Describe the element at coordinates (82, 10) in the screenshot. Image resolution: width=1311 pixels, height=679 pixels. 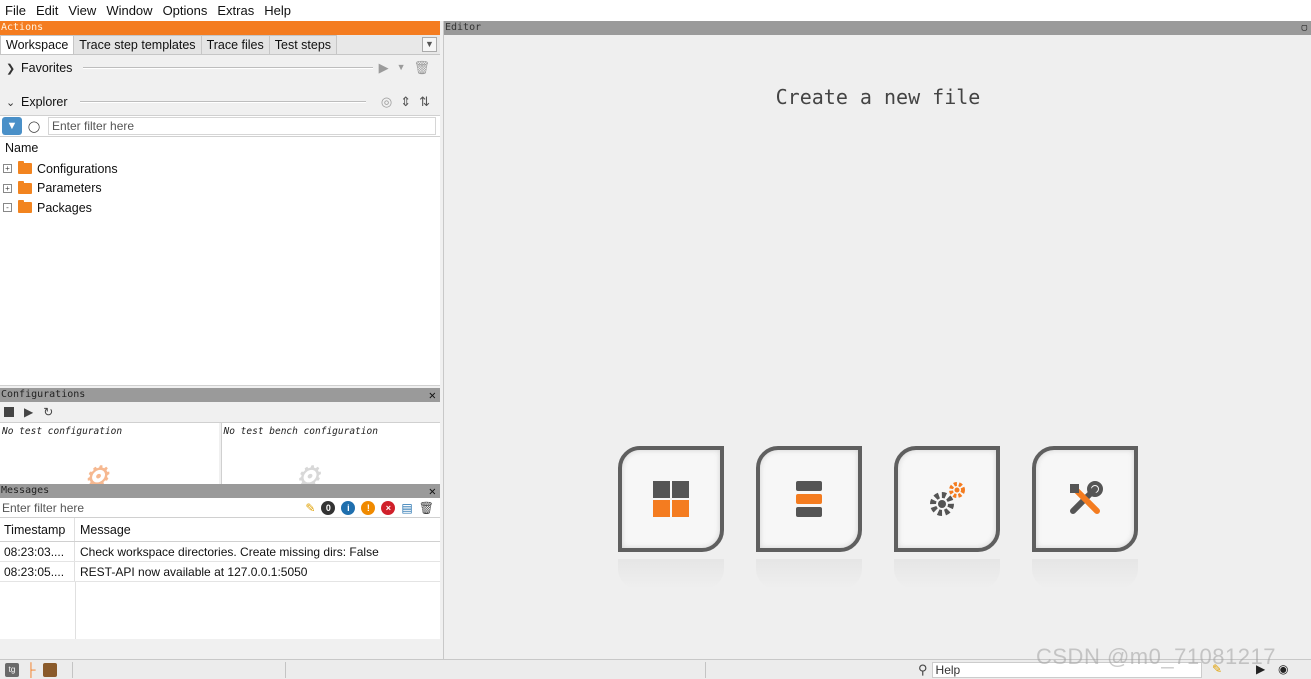
I see `menu-view: View` at that location.